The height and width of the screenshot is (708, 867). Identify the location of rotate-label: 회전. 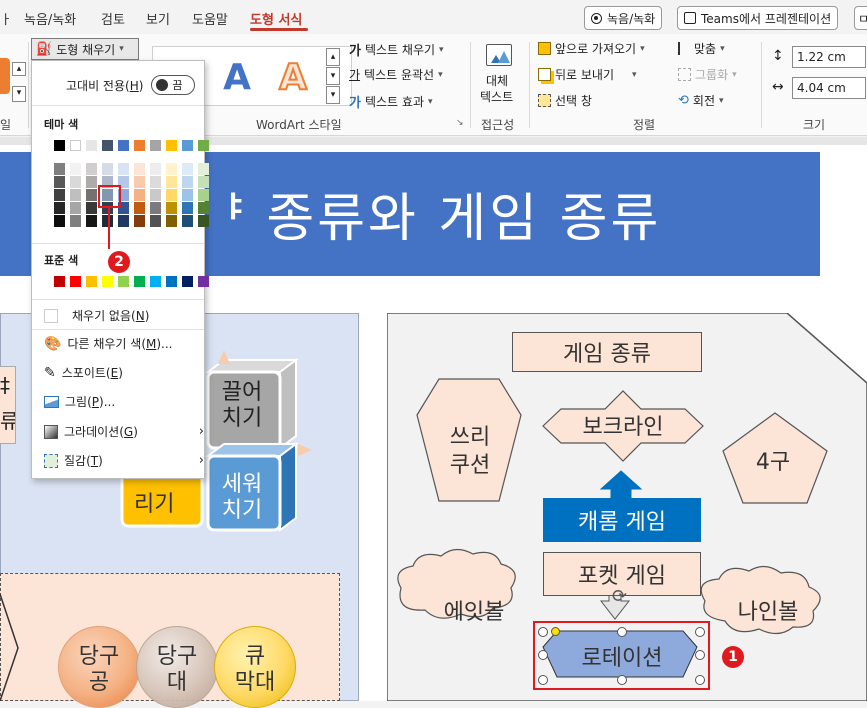
(703, 101).